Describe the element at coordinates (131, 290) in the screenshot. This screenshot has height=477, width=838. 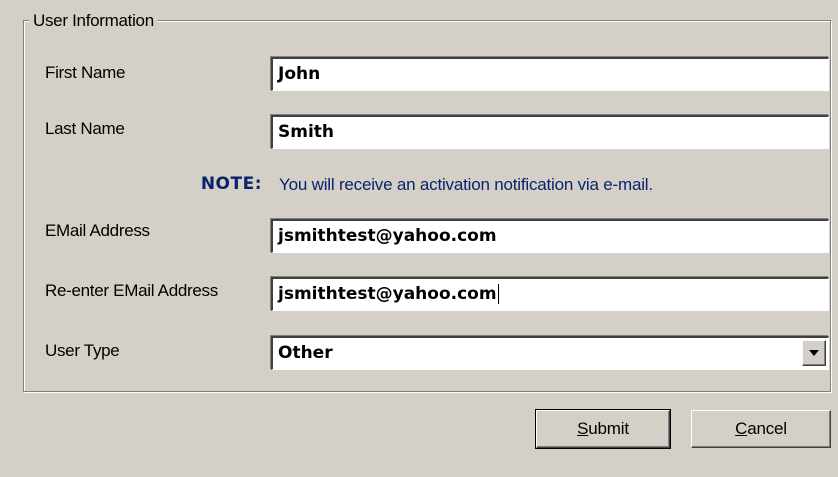
I see `reenter-email-label: Re-enter EMail Address` at that location.